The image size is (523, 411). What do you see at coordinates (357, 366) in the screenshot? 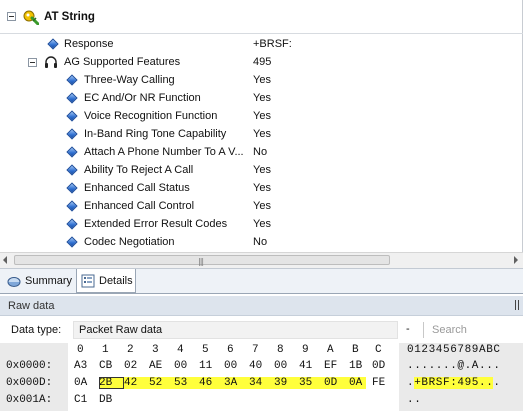
I see `hex-byte: 1B` at bounding box center [357, 366].